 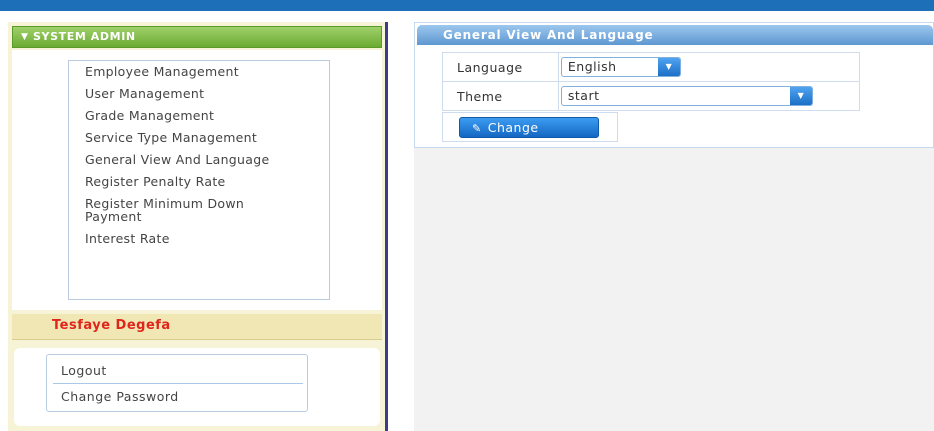 What do you see at coordinates (709, 67) in the screenshot?
I see `language-cell: English ▼` at bounding box center [709, 67].